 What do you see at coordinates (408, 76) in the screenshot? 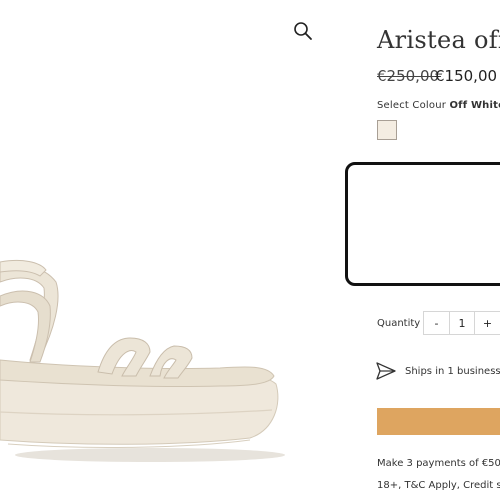
I see `original-price: €250,00` at bounding box center [408, 76].